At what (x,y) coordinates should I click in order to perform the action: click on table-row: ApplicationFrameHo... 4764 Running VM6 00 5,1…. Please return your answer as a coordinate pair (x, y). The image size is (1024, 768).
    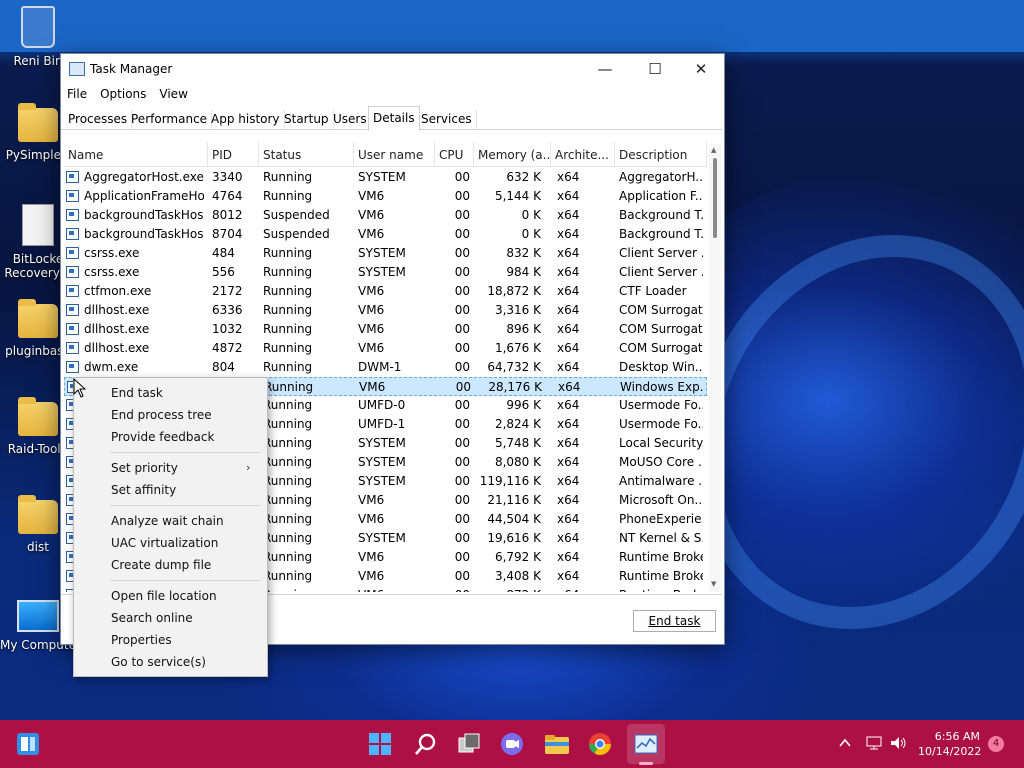
    Looking at the image, I should click on (385, 196).